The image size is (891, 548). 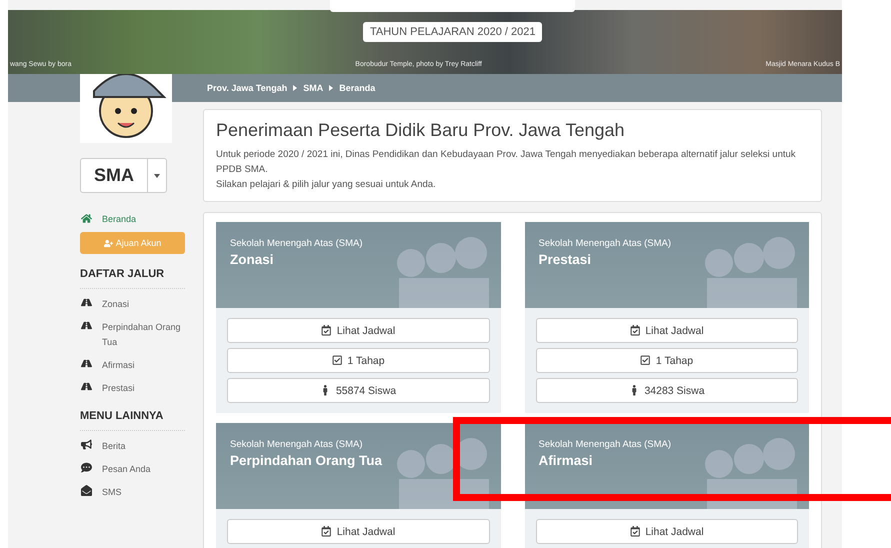 I want to click on menu-link: Afirmasi, so click(x=143, y=365).